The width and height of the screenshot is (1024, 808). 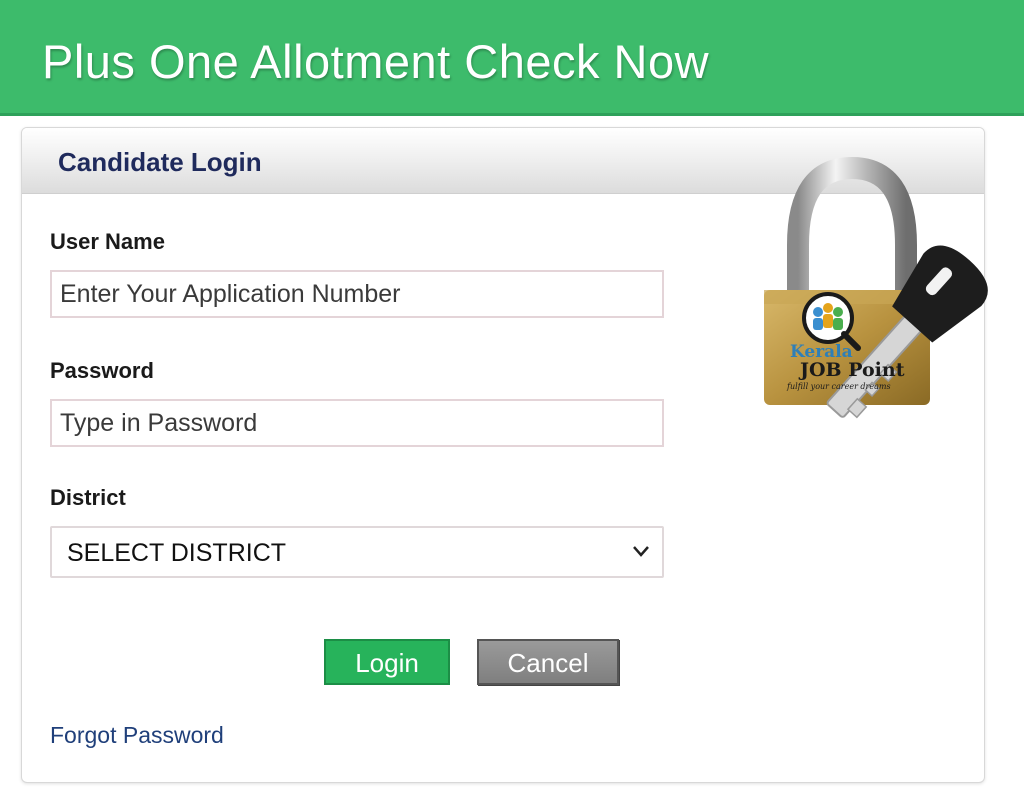 What do you see at coordinates (376, 61) in the screenshot?
I see `banner-title: Plus One Allotment Check Now` at bounding box center [376, 61].